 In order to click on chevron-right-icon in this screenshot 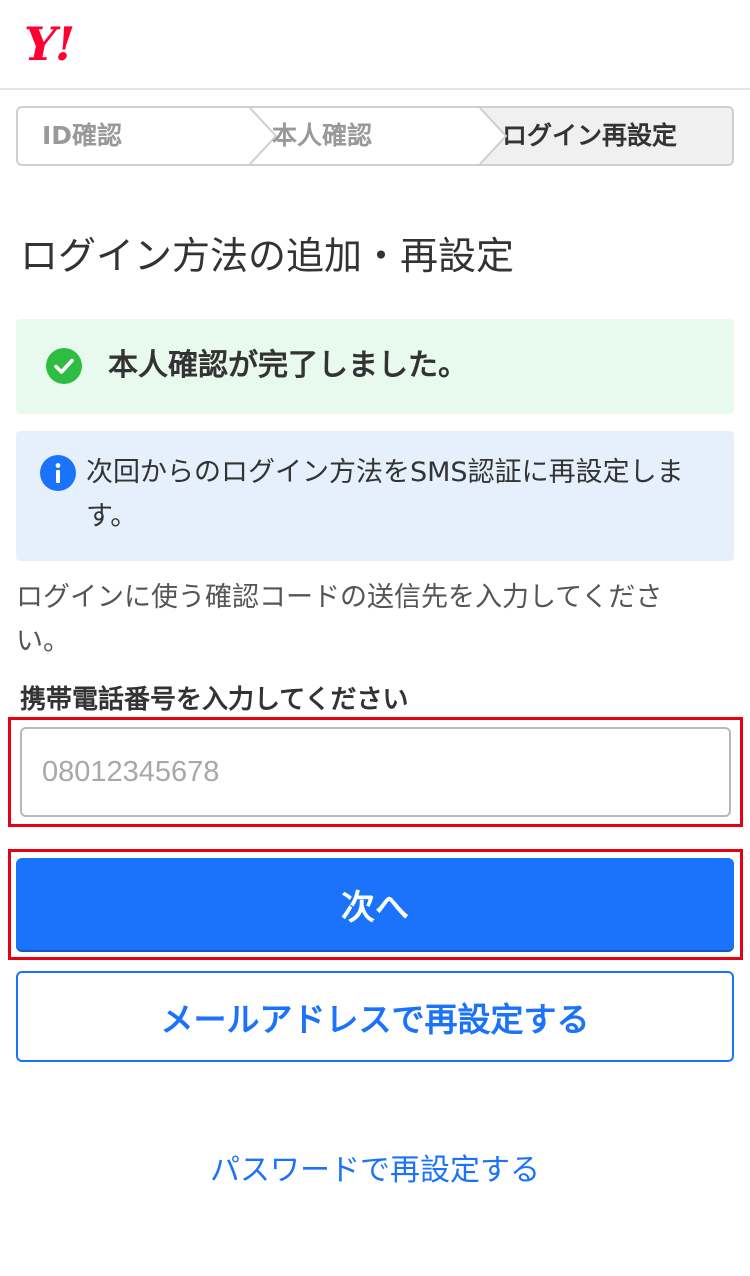, I will do `click(493, 136)`.